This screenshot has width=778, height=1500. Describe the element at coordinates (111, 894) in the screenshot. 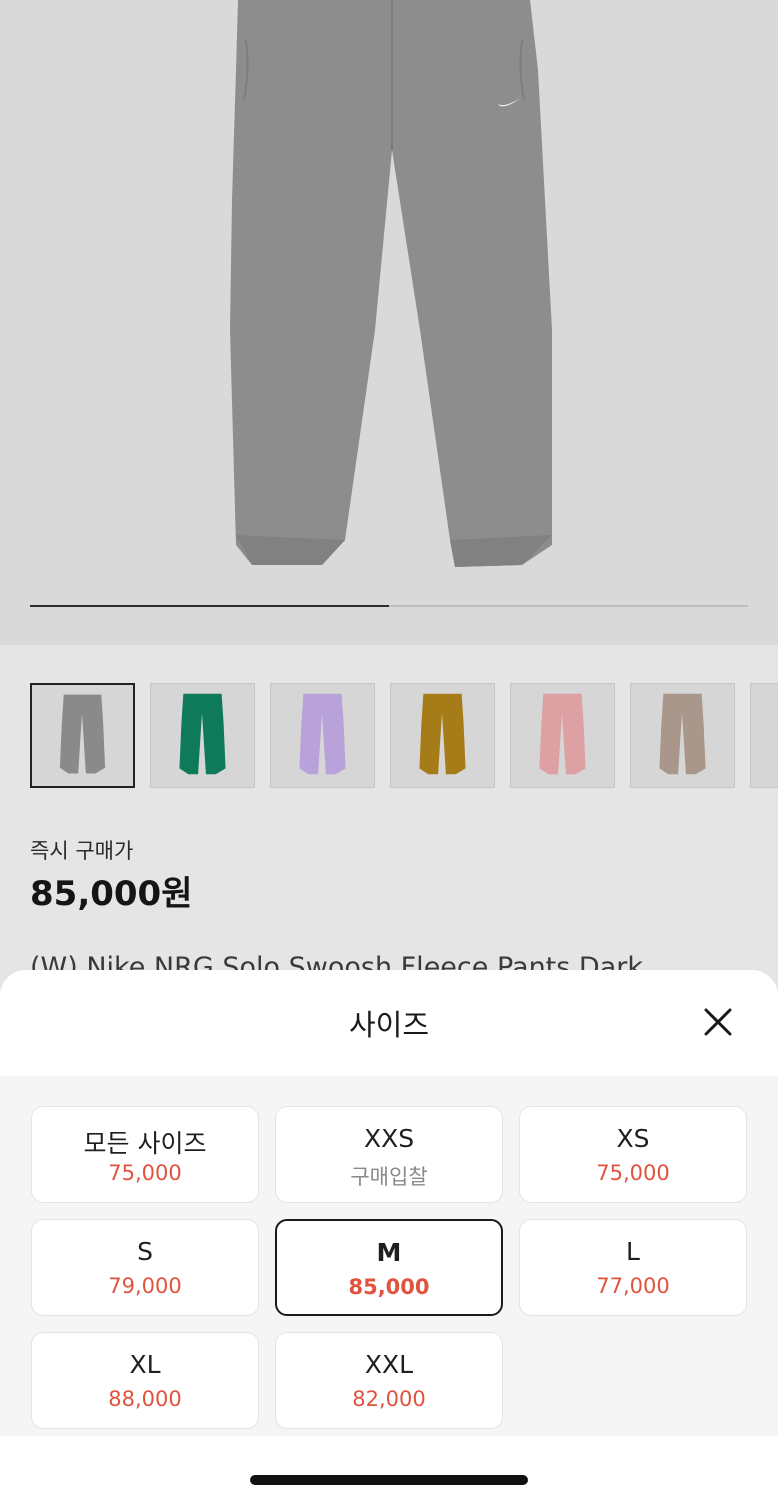

I see `price-value: 85,000원` at that location.